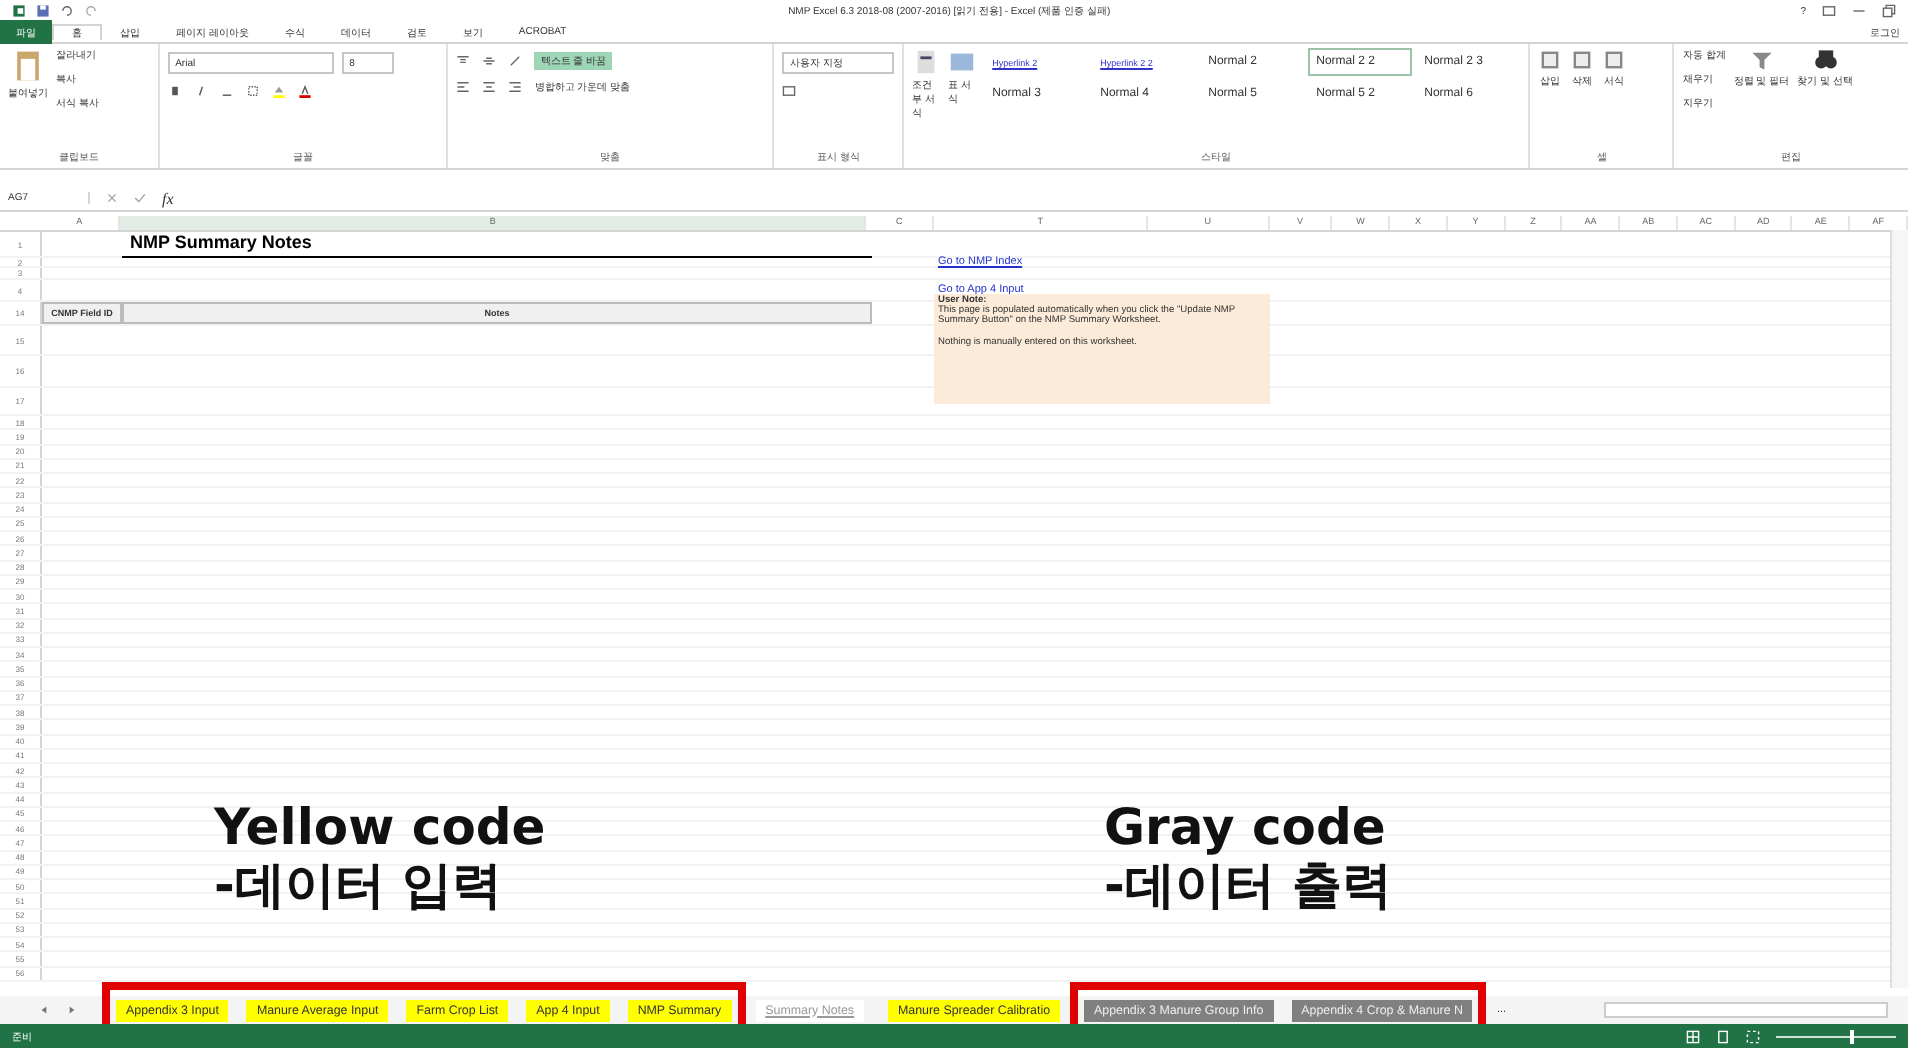  Describe the element at coordinates (168, 198) in the screenshot. I see `insert-function-button: fx` at that location.